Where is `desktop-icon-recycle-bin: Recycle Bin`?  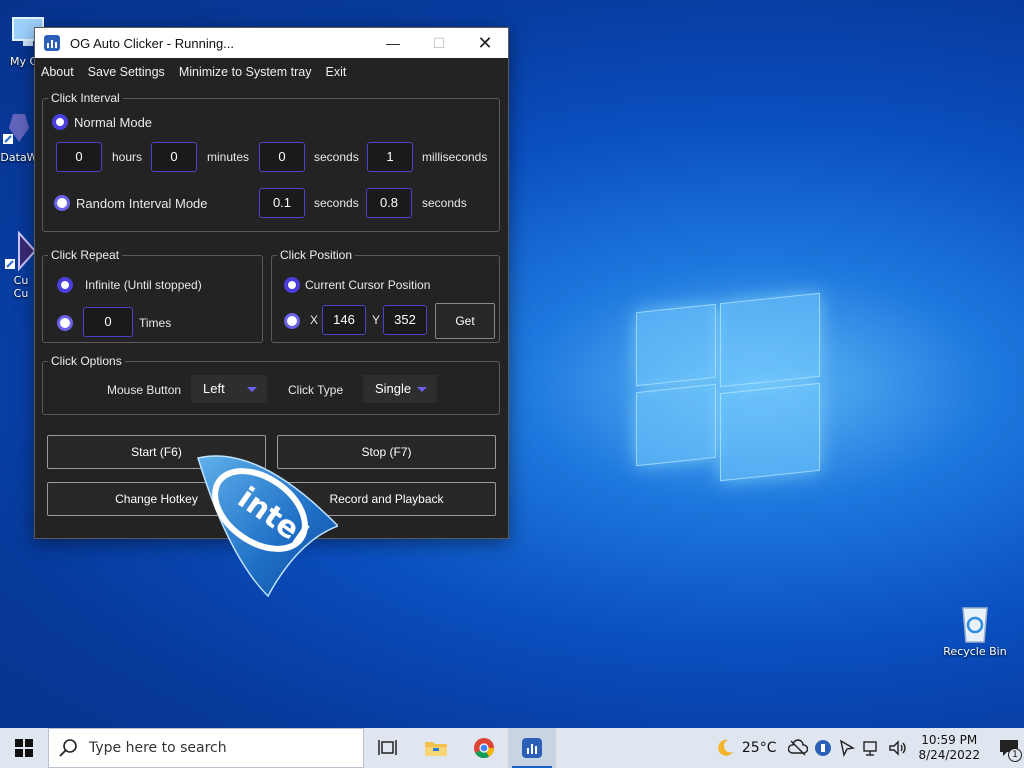
desktop-icon-recycle-bin: Recycle Bin is located at coordinates (975, 630).